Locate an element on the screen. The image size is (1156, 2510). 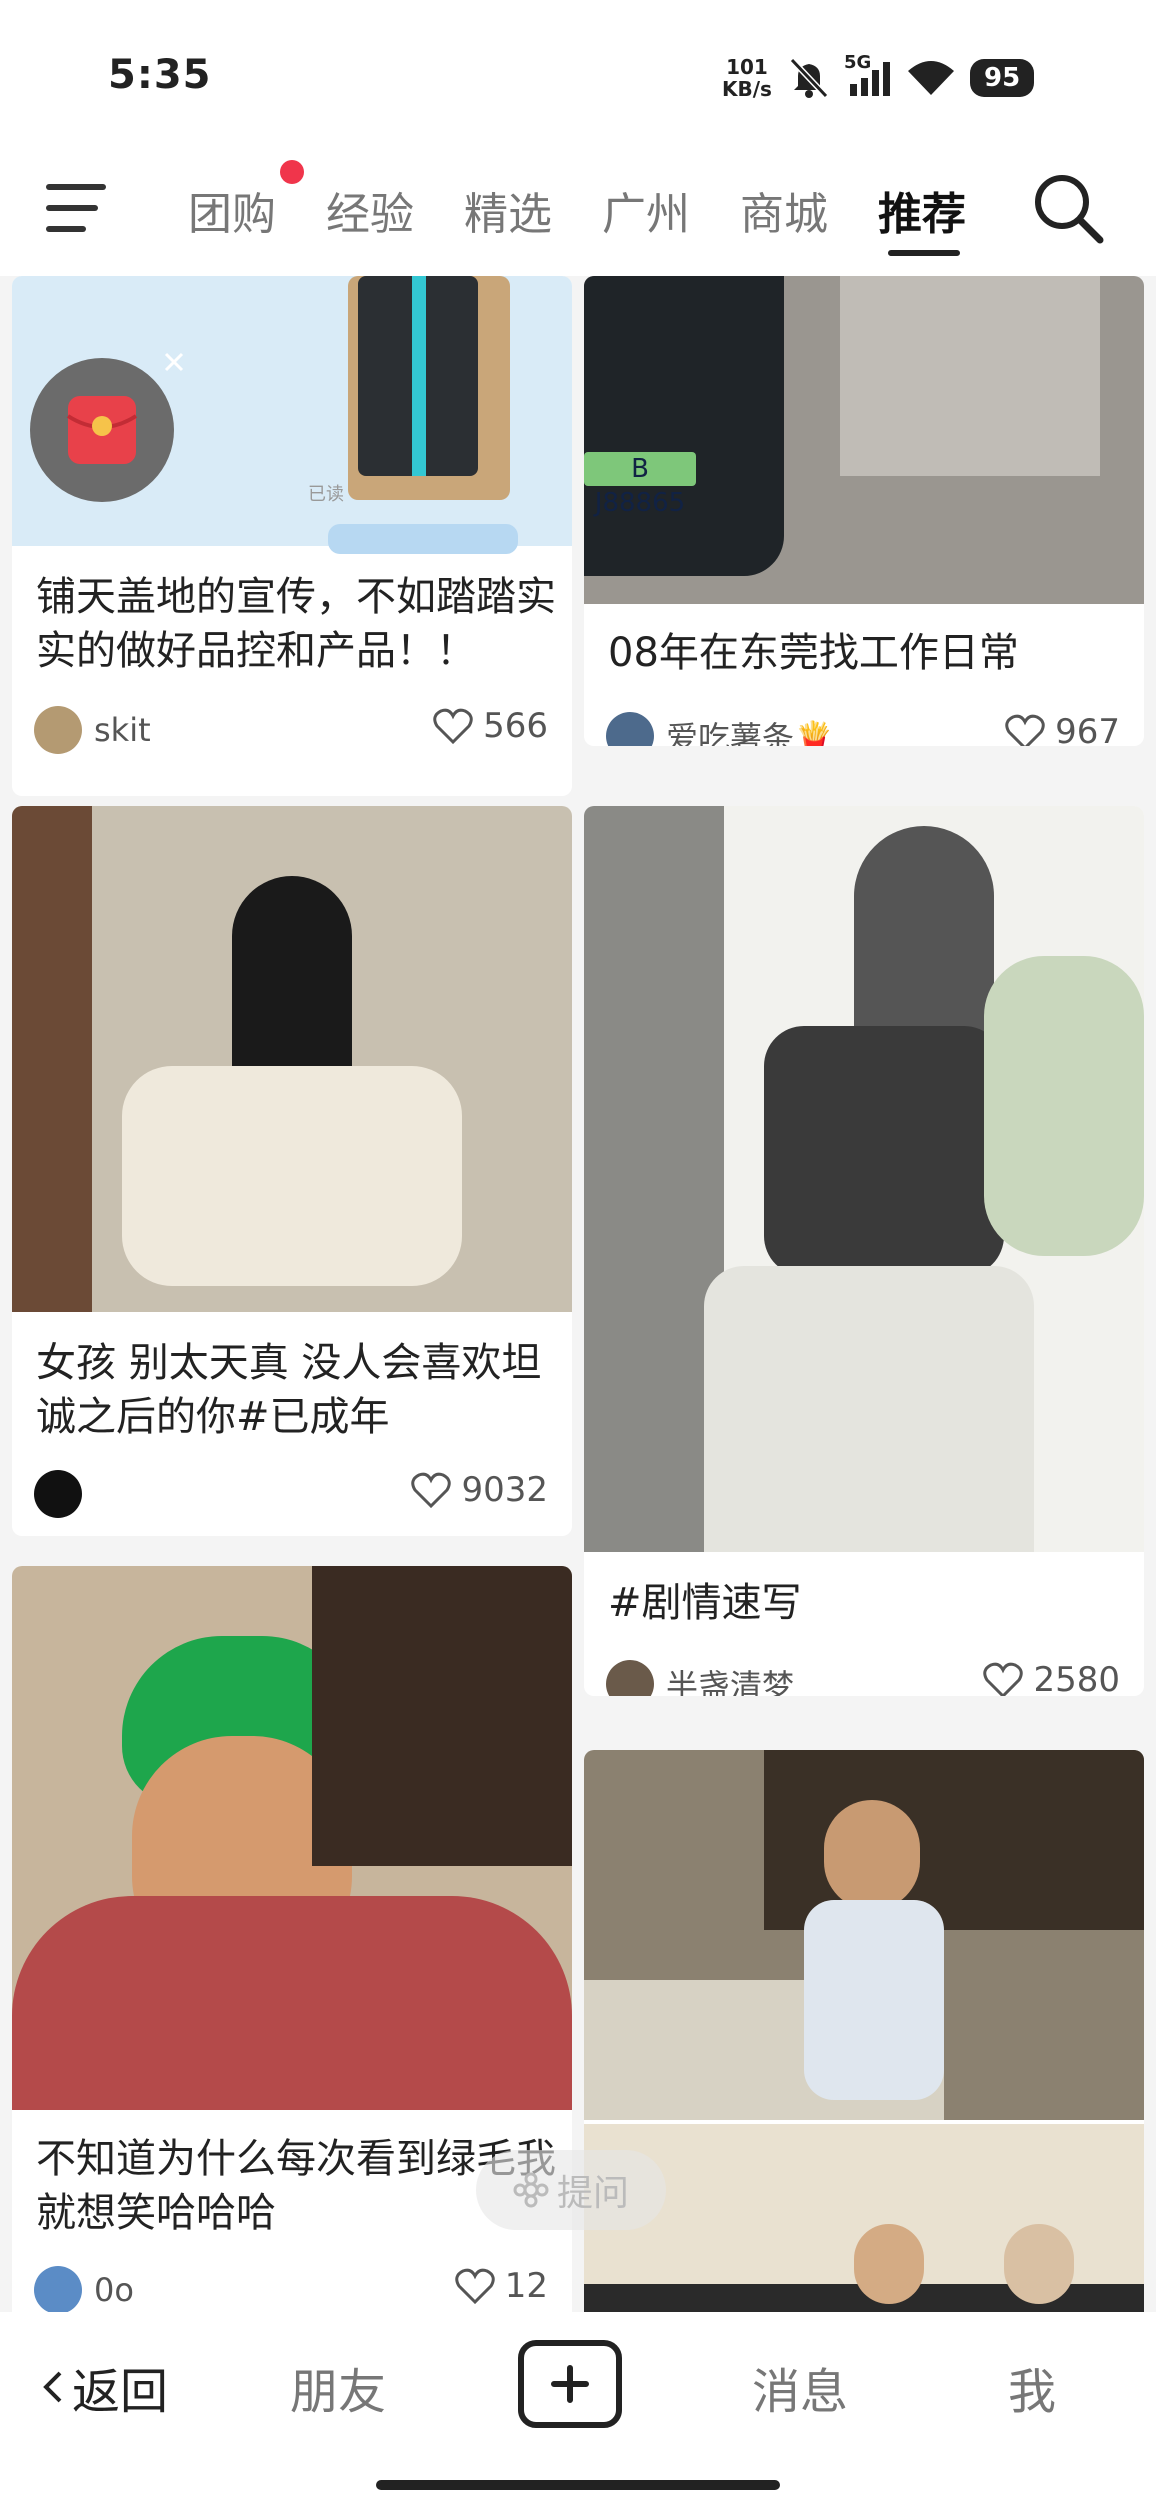
tab-recommend: 推荐 is located at coordinates (922, 210).